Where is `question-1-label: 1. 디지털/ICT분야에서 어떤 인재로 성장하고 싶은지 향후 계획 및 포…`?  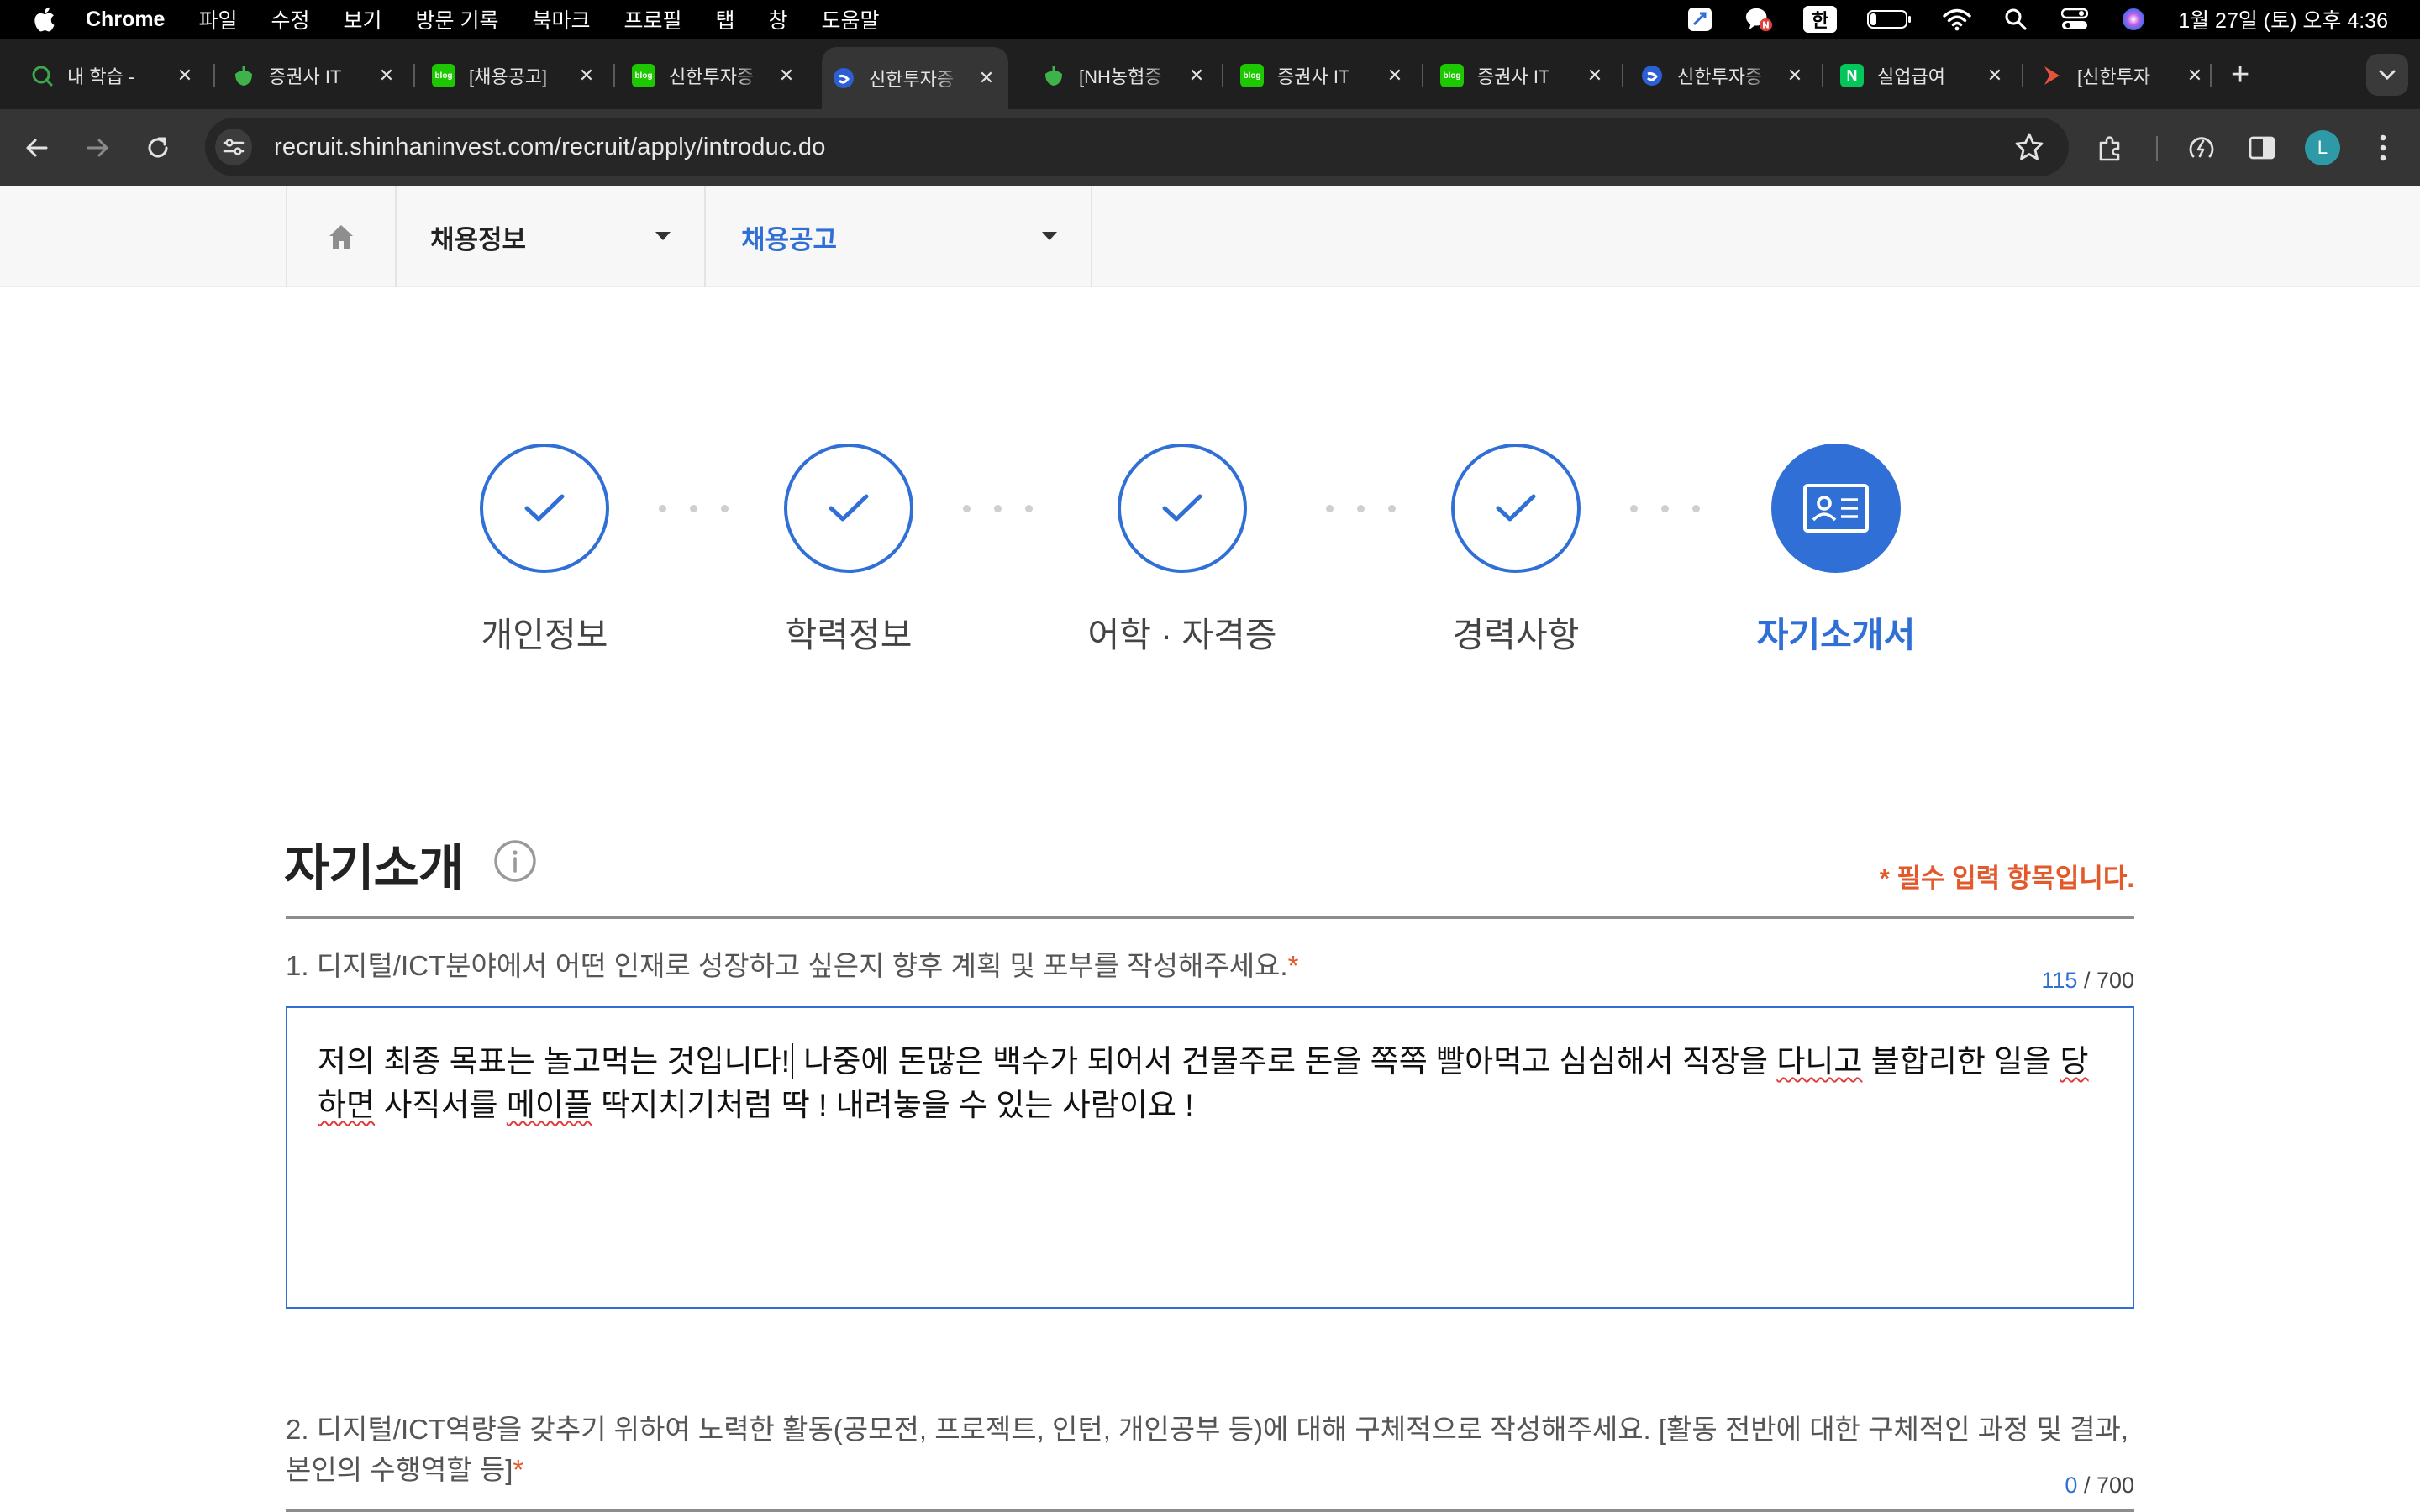
question-1-label: 1. 디지털/ICT분야에서 어떤 인재로 성장하고 싶은지 향후 계획 및 포… is located at coordinates (1210, 966).